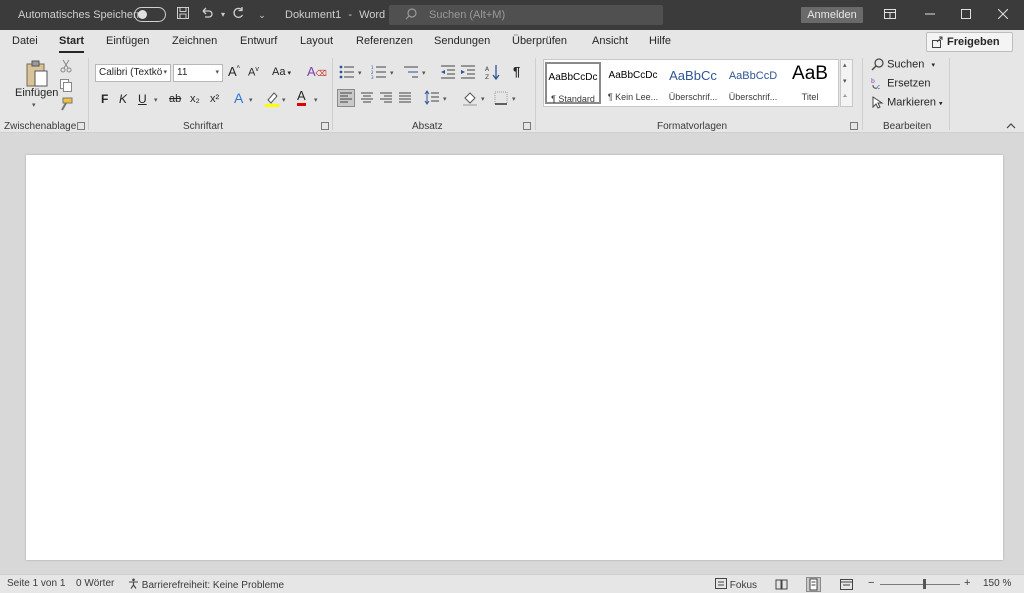 This screenshot has width=1024, height=593. What do you see at coordinates (871, 583) in the screenshot?
I see `zoom-out-button: −` at bounding box center [871, 583].